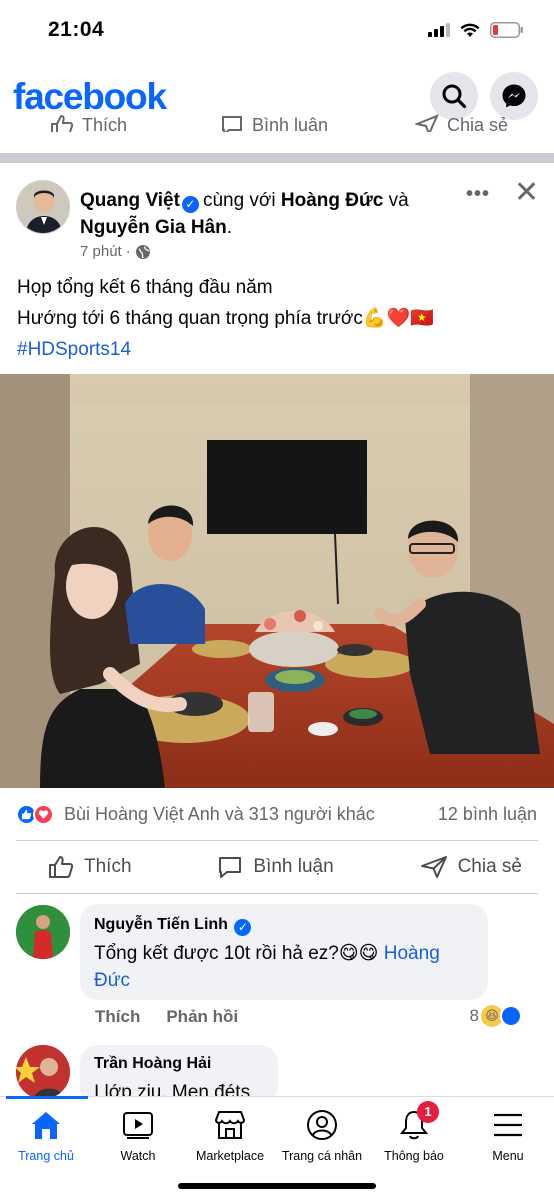 This screenshot has height=1200, width=554. I want to click on comment-like-button: Thích, so click(117, 1017).